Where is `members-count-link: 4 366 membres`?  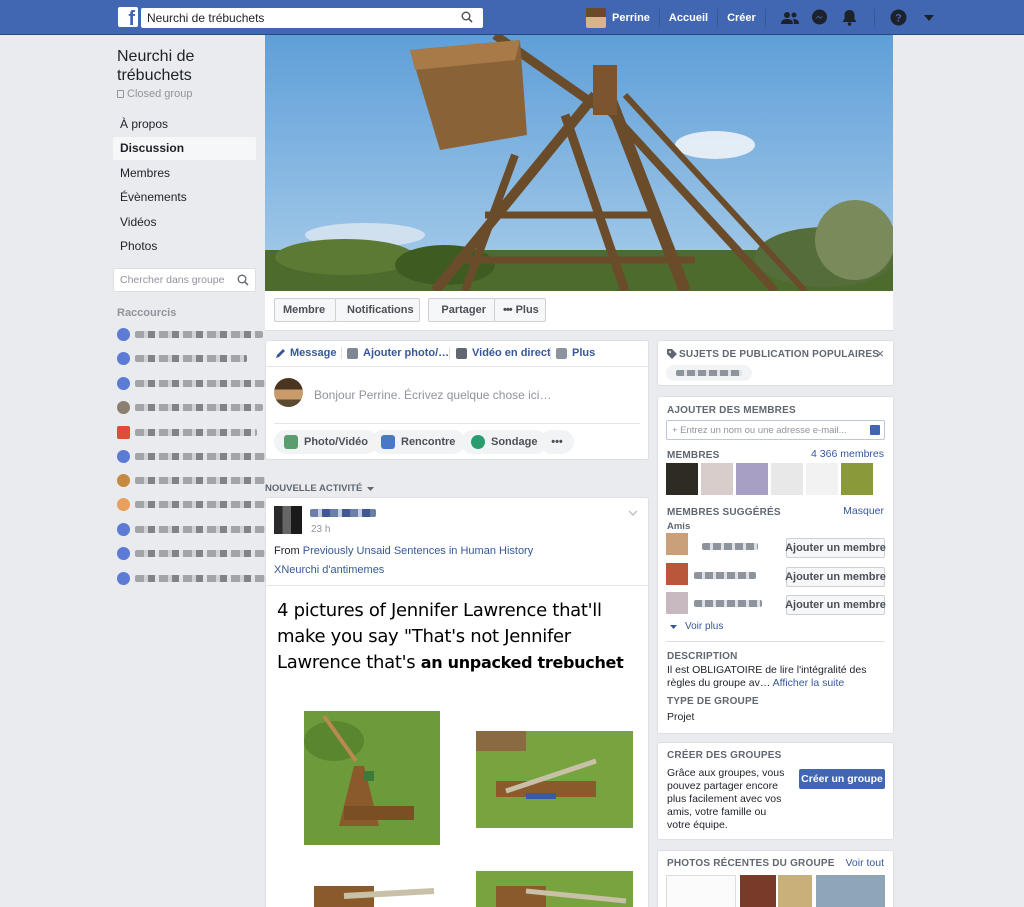
members-count-link: 4 366 membres is located at coordinates (847, 454).